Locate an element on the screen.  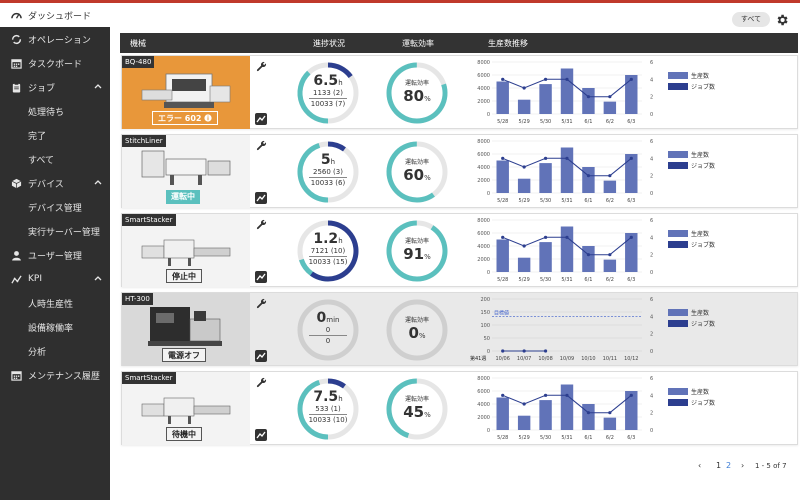
prev-page-button: ‹ is located at coordinates (699, 465).